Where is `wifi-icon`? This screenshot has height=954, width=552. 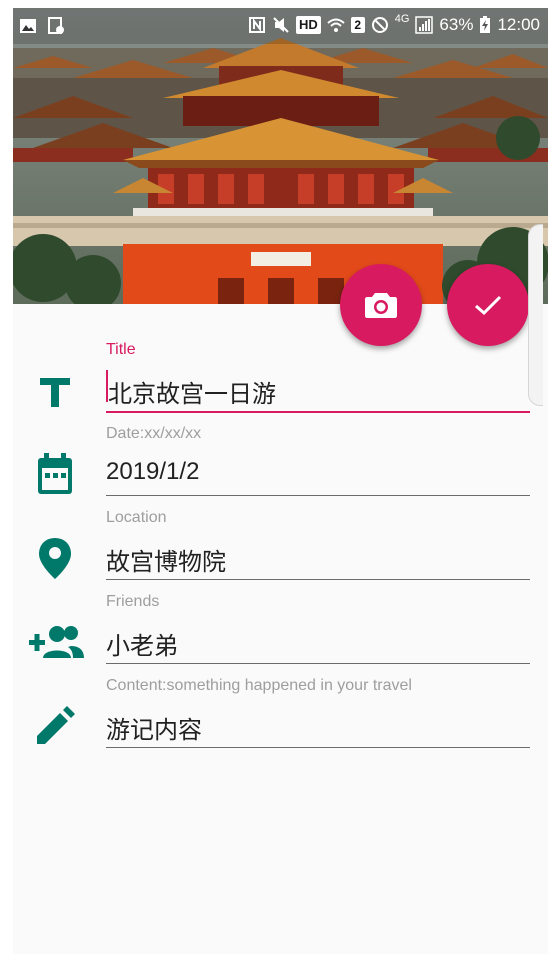
wifi-icon is located at coordinates (336, 25).